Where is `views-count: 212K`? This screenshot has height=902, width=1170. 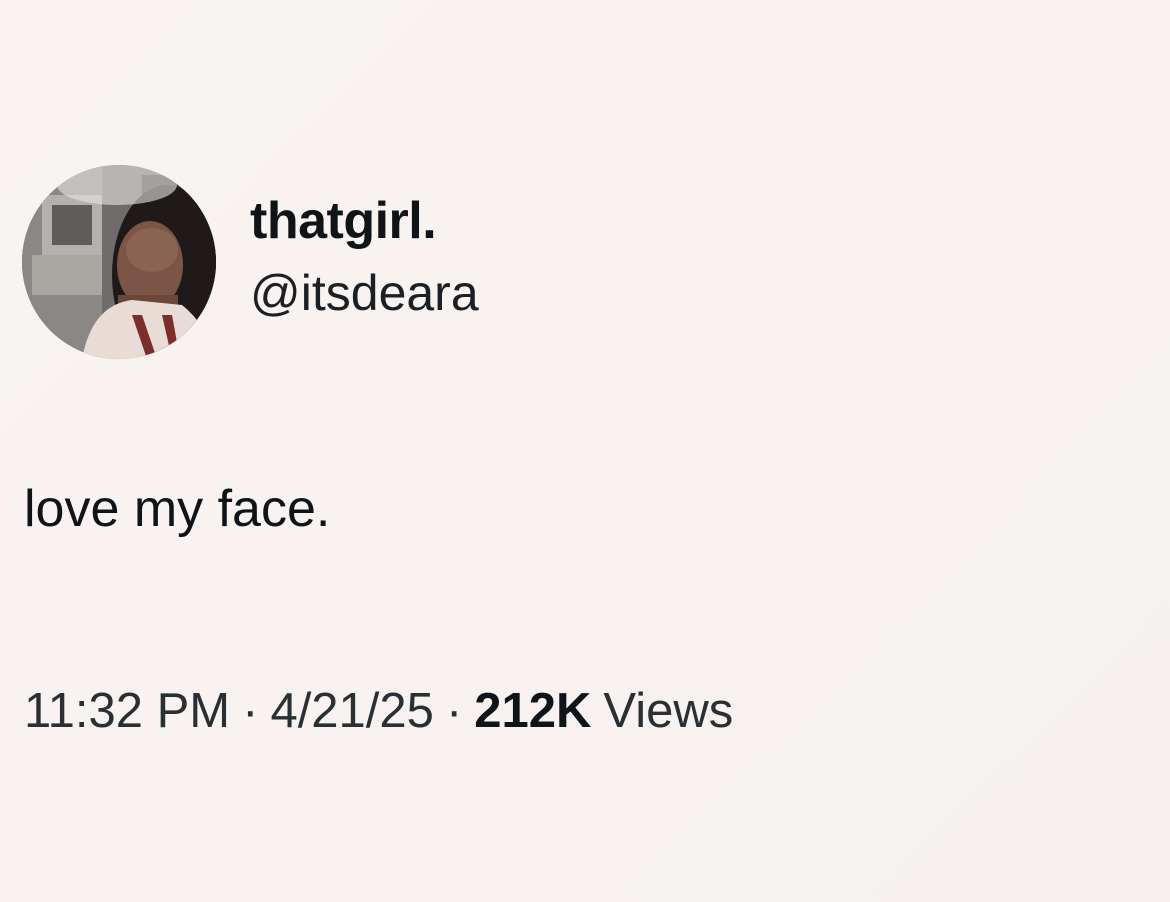
views-count: 212K is located at coordinates (532, 711).